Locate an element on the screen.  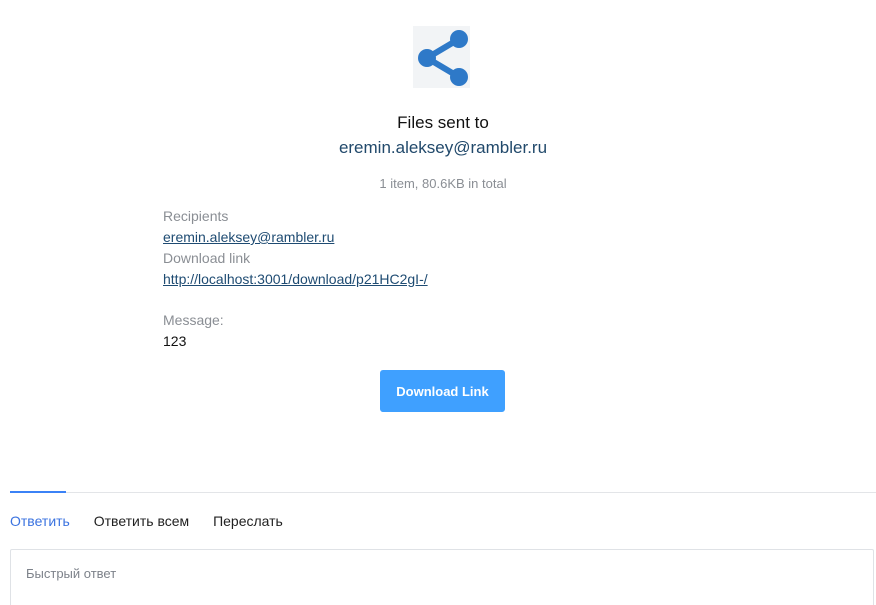
recipient-heading: eremin.aleksey@rambler.ru is located at coordinates (443, 147).